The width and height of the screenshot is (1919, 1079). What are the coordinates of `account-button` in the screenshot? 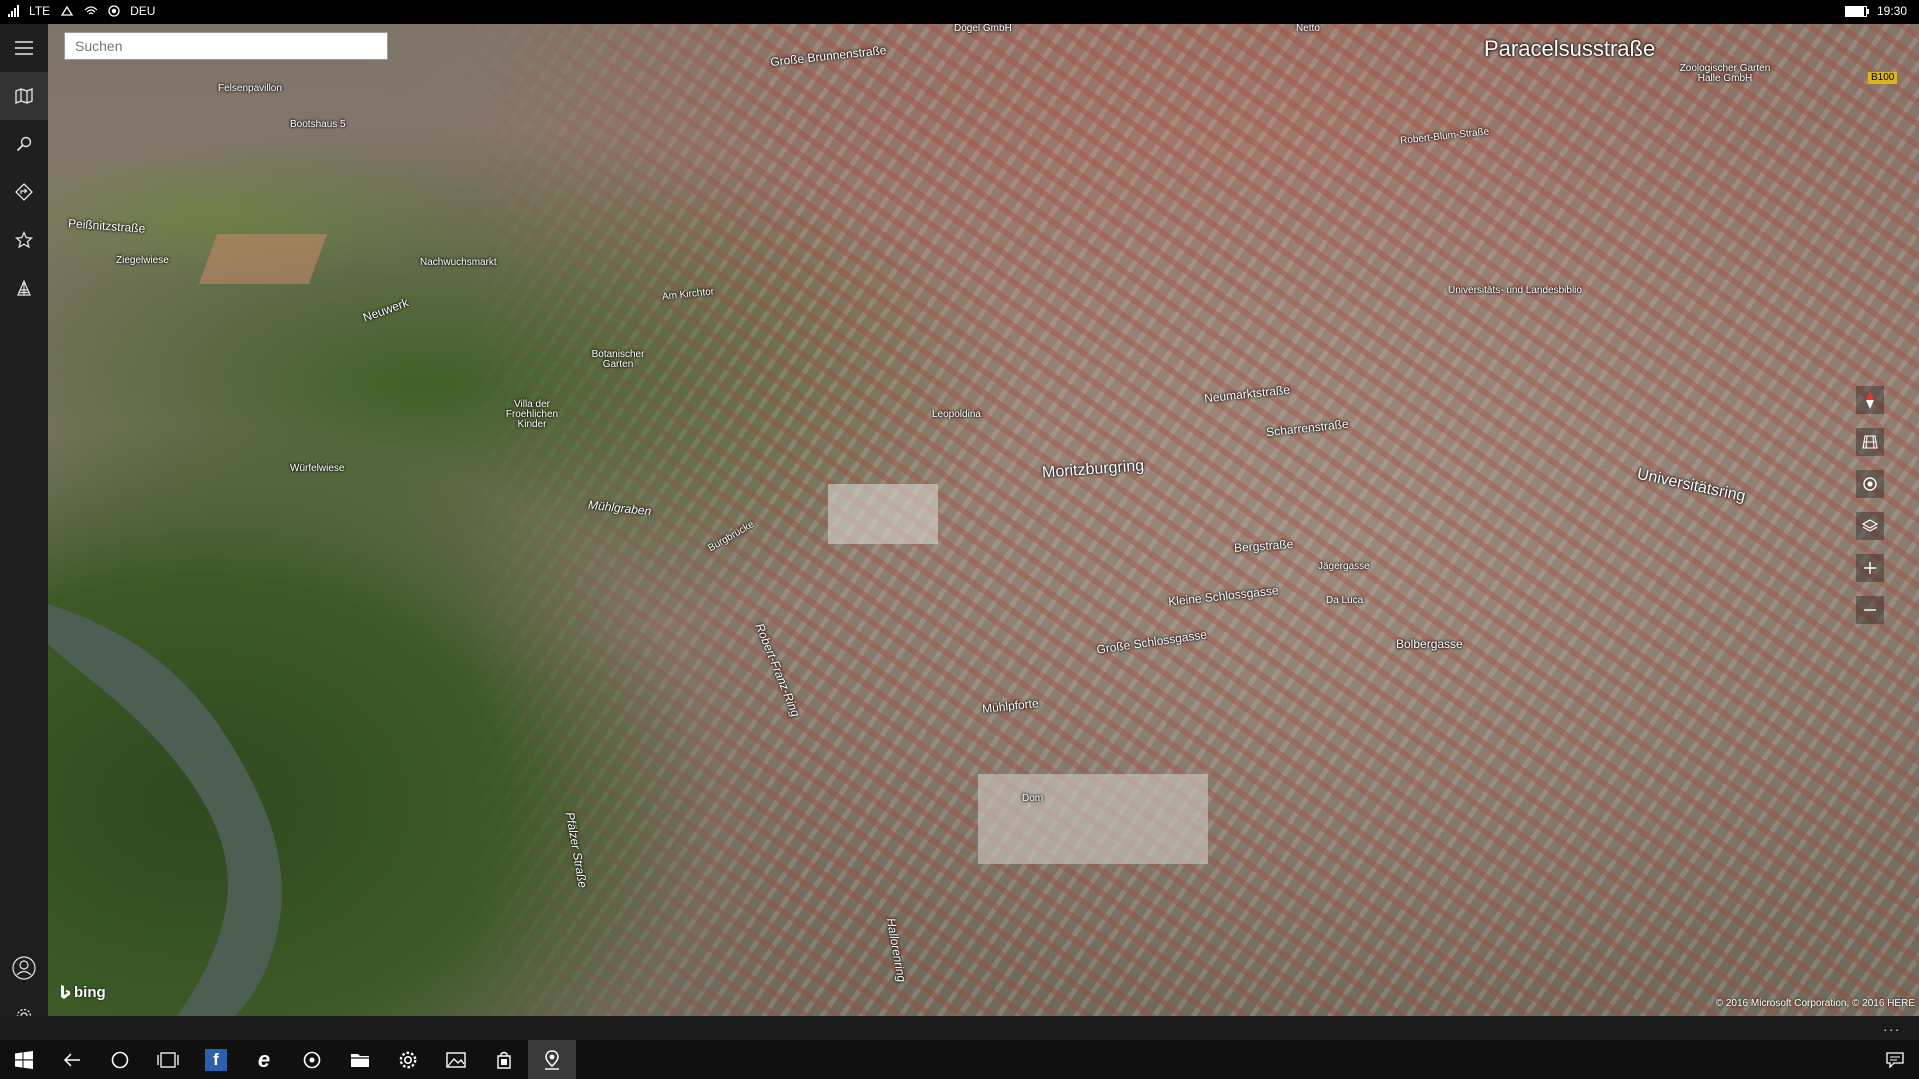 It's located at (24, 968).